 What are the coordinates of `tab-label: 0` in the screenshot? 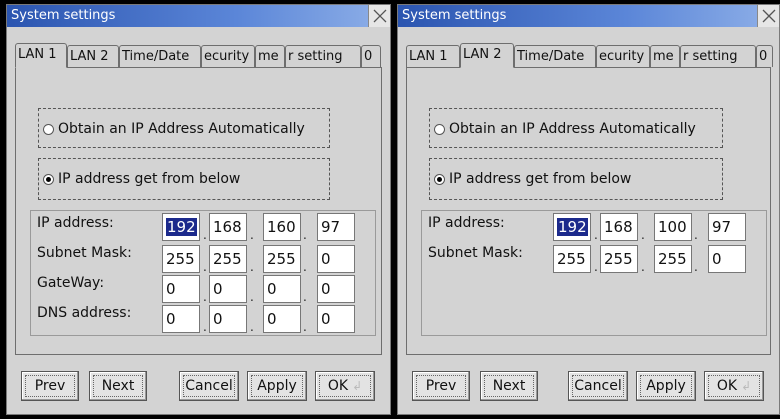 It's located at (763, 56).